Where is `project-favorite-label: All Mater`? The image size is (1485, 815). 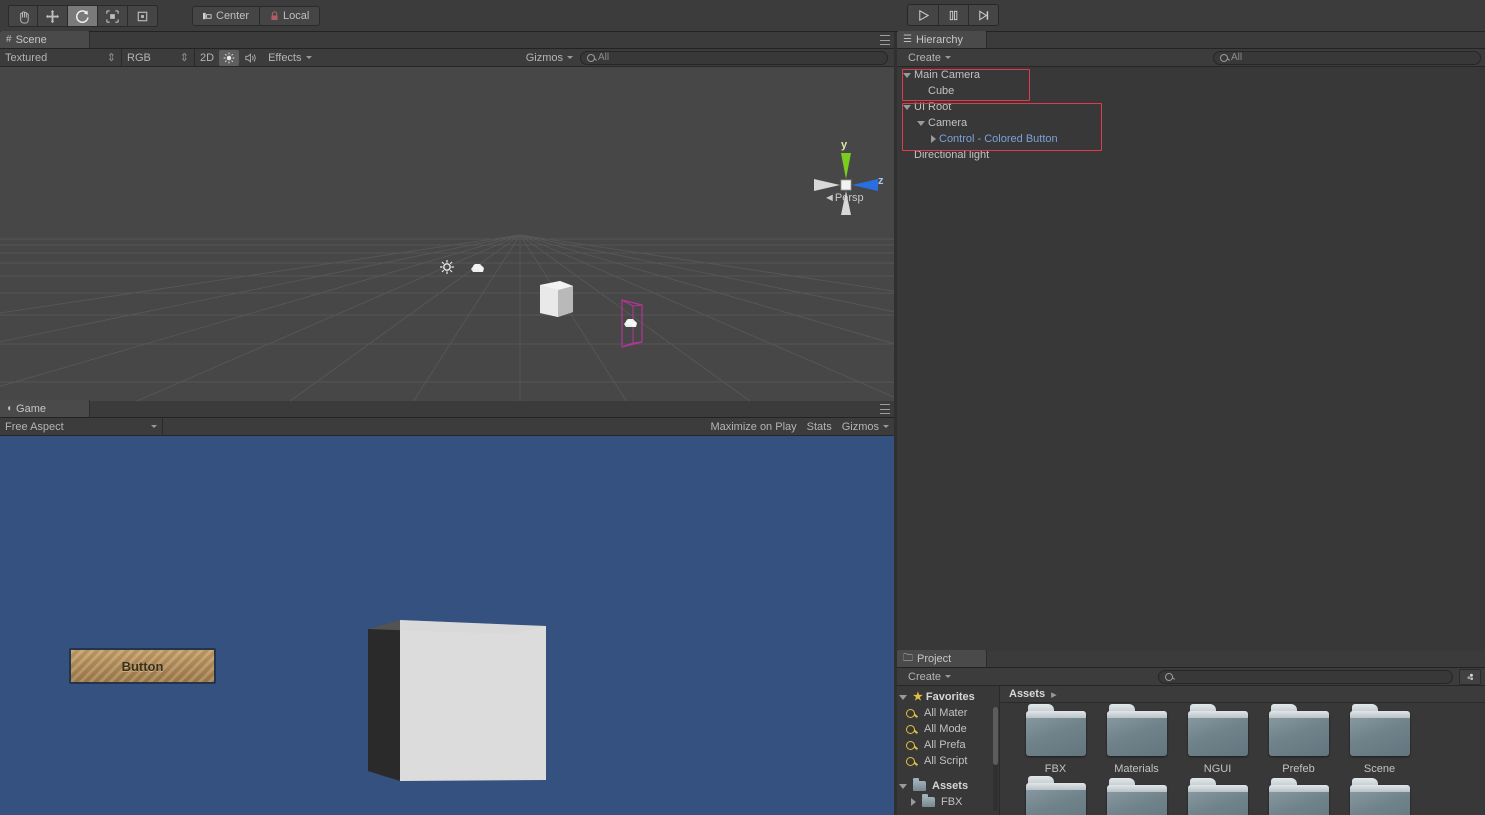
project-favorite-label: All Mater is located at coordinates (946, 713).